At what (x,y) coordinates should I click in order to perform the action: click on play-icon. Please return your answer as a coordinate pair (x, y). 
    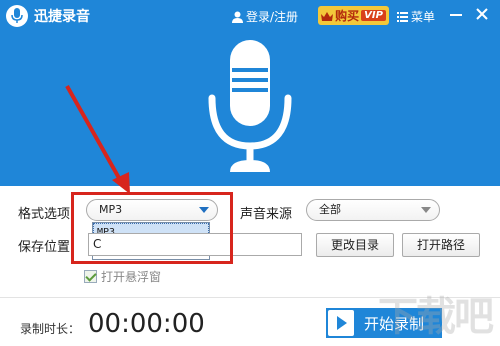
    Looking at the image, I should click on (341, 323).